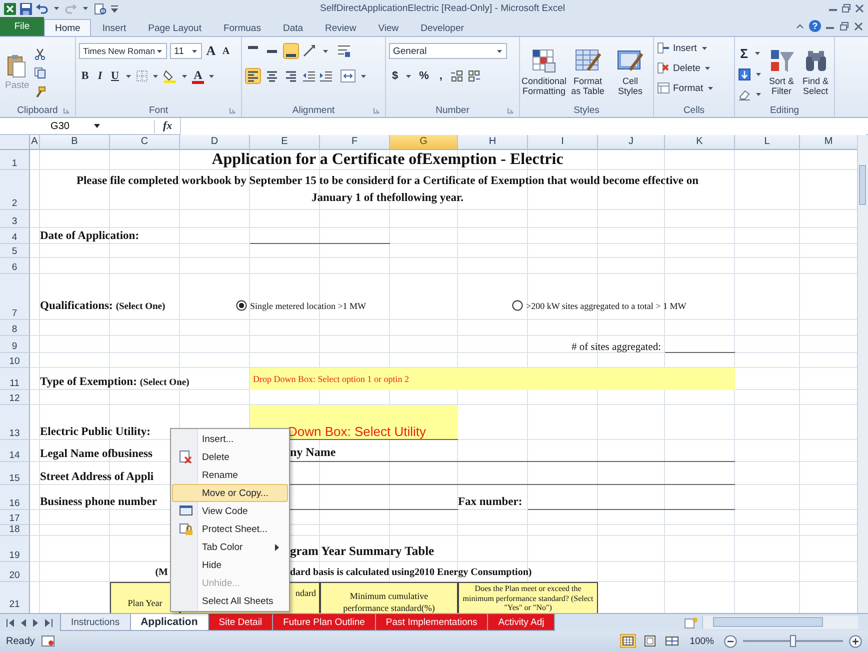  Describe the element at coordinates (310, 51) in the screenshot. I see `orientation-icon` at that location.